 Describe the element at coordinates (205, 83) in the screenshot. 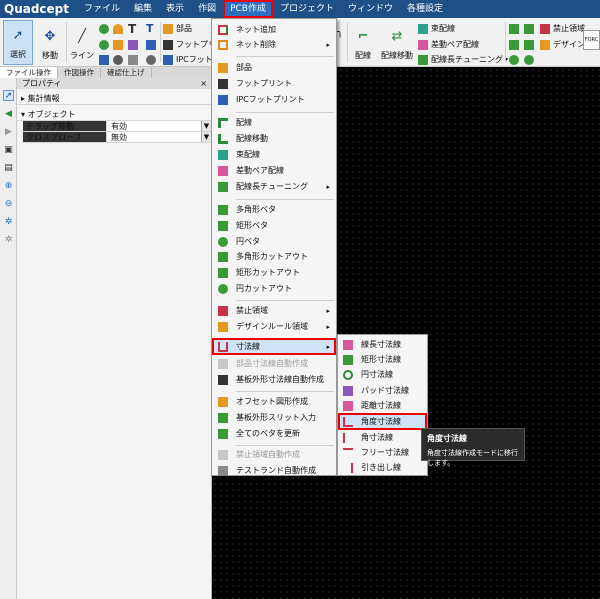

I see `close-icon: ×` at that location.